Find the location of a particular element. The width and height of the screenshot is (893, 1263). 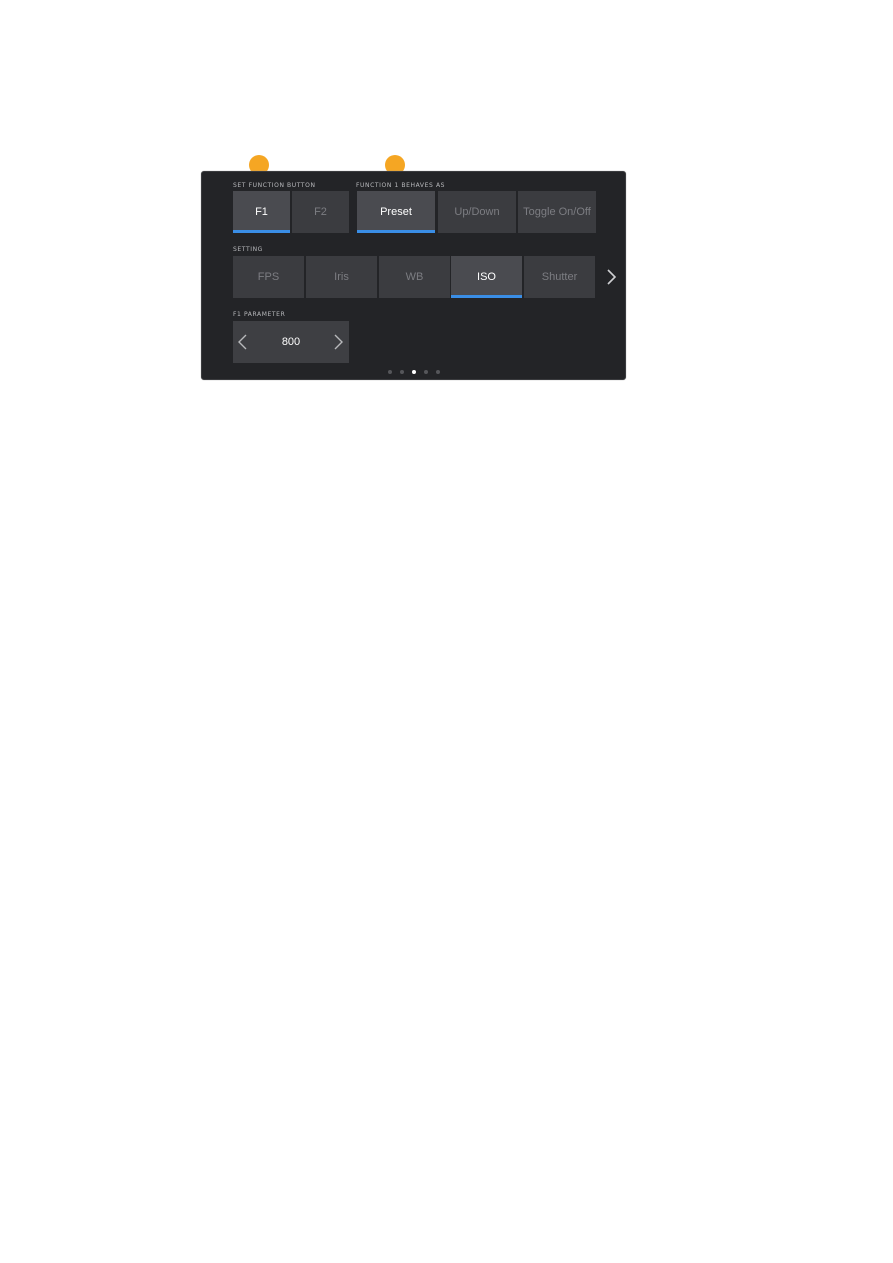

f1-button: F1 is located at coordinates (261, 212).